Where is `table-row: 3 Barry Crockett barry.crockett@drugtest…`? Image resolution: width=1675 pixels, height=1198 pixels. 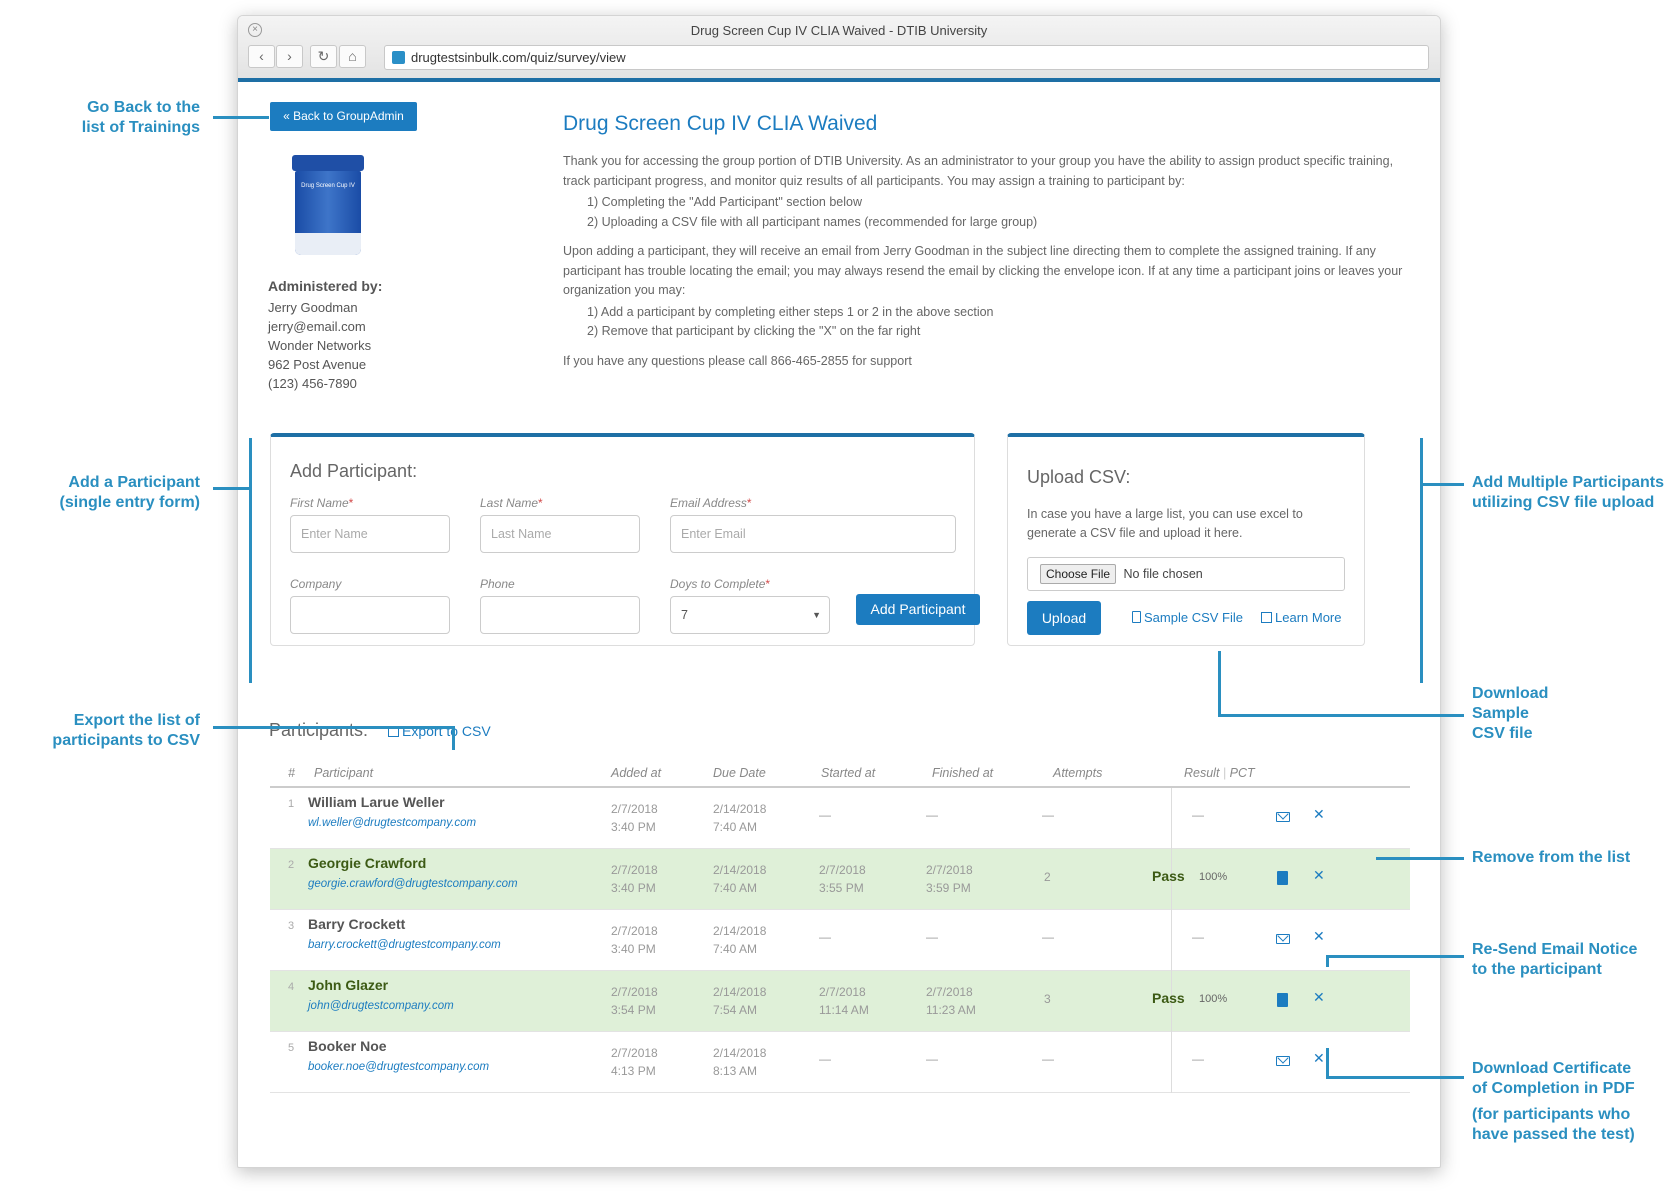
table-row: 3 Barry Crockett barry.crockett@drugtest… is located at coordinates (840, 940).